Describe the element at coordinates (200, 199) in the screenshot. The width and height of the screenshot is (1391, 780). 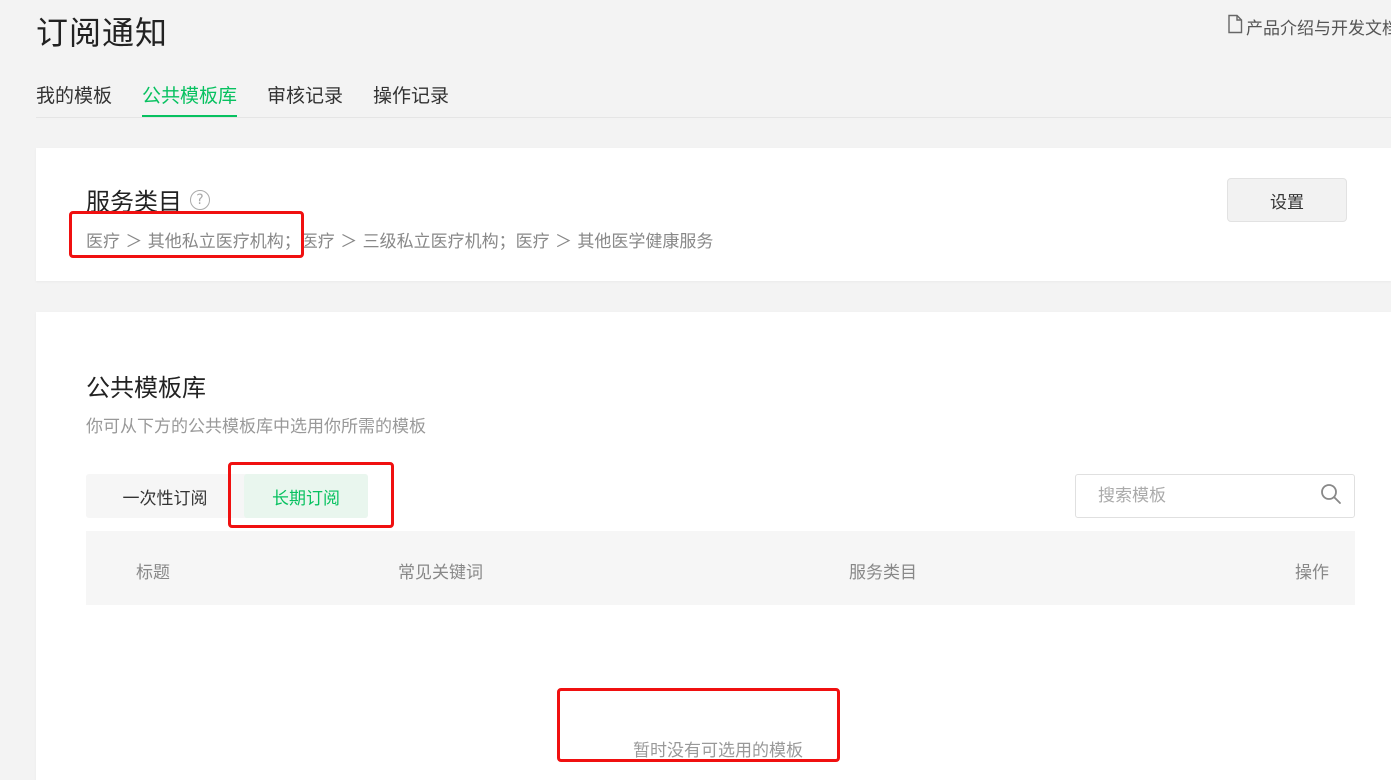
I see `question-circle-icon: ?` at that location.